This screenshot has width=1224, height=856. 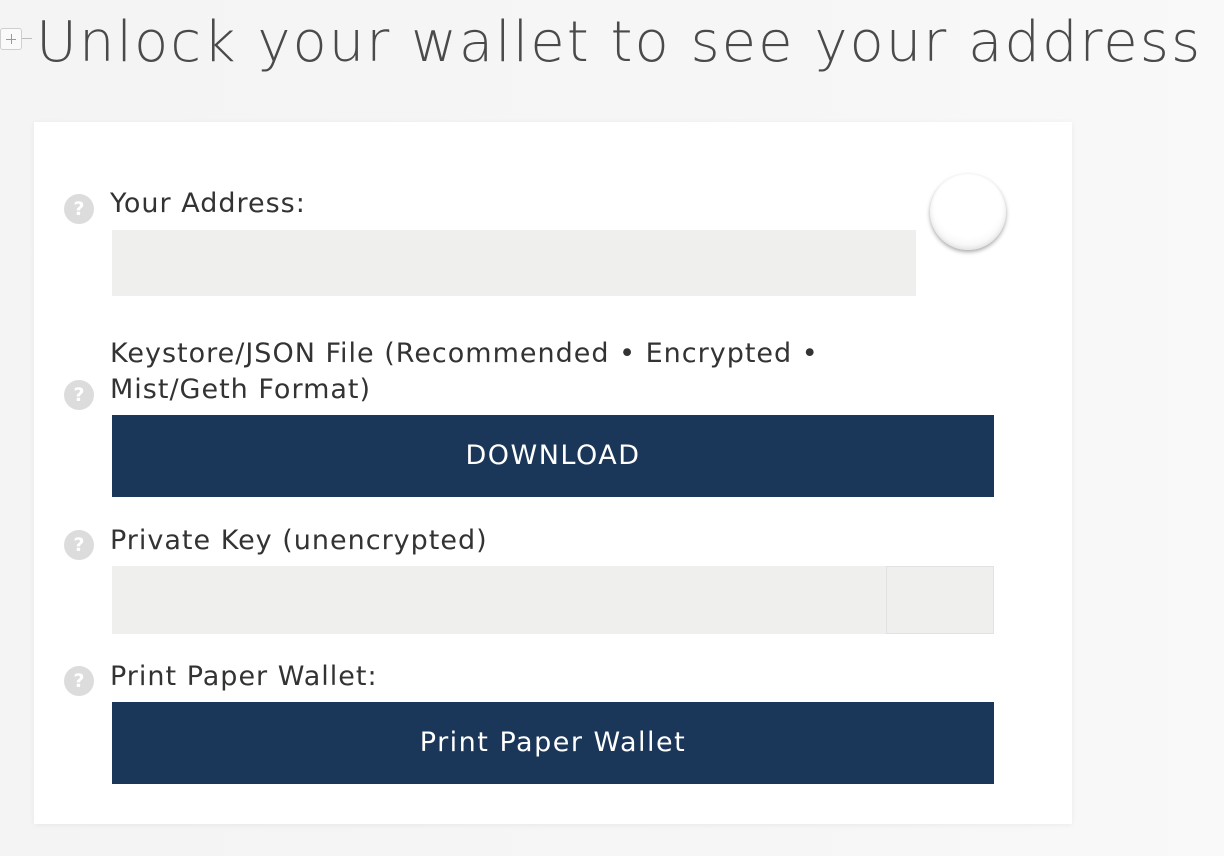 I want to click on keystore-label-line2: Mist/Geth Format), so click(x=241, y=389).